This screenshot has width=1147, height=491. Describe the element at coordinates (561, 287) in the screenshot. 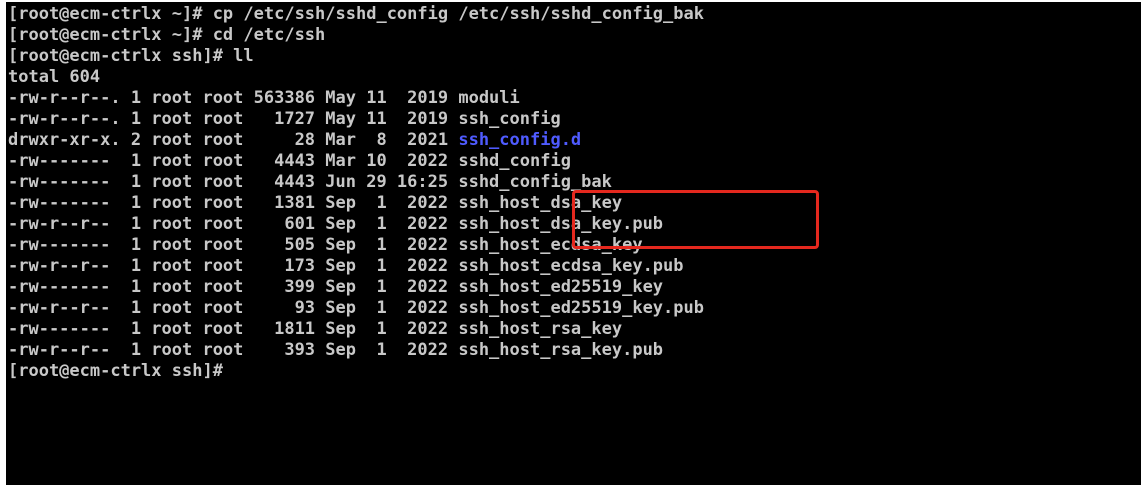

I see `file-name: ssh_host_ed25519_key` at that location.